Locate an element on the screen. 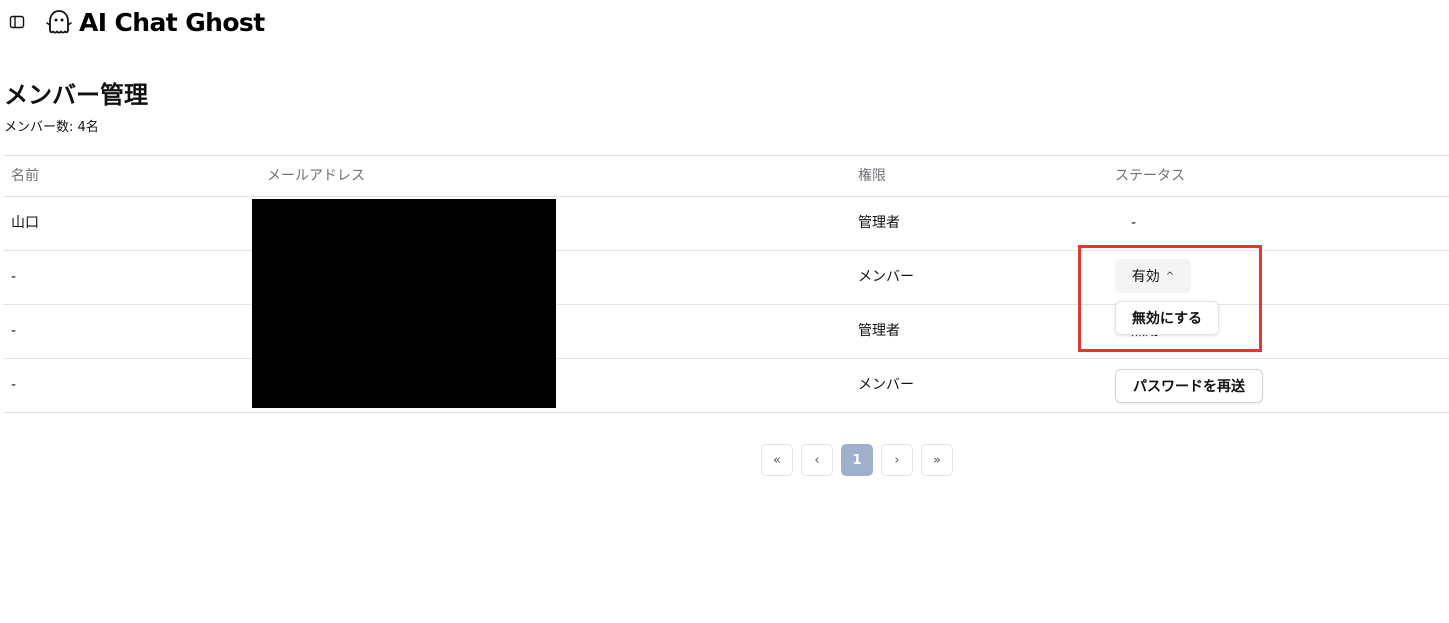  member-name: 山口 is located at coordinates (25, 223).